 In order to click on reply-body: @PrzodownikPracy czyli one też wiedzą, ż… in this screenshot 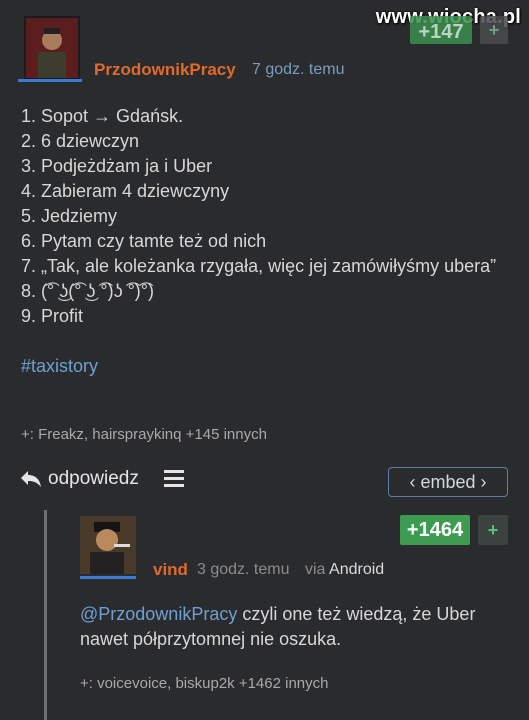, I will do `click(295, 627)`.